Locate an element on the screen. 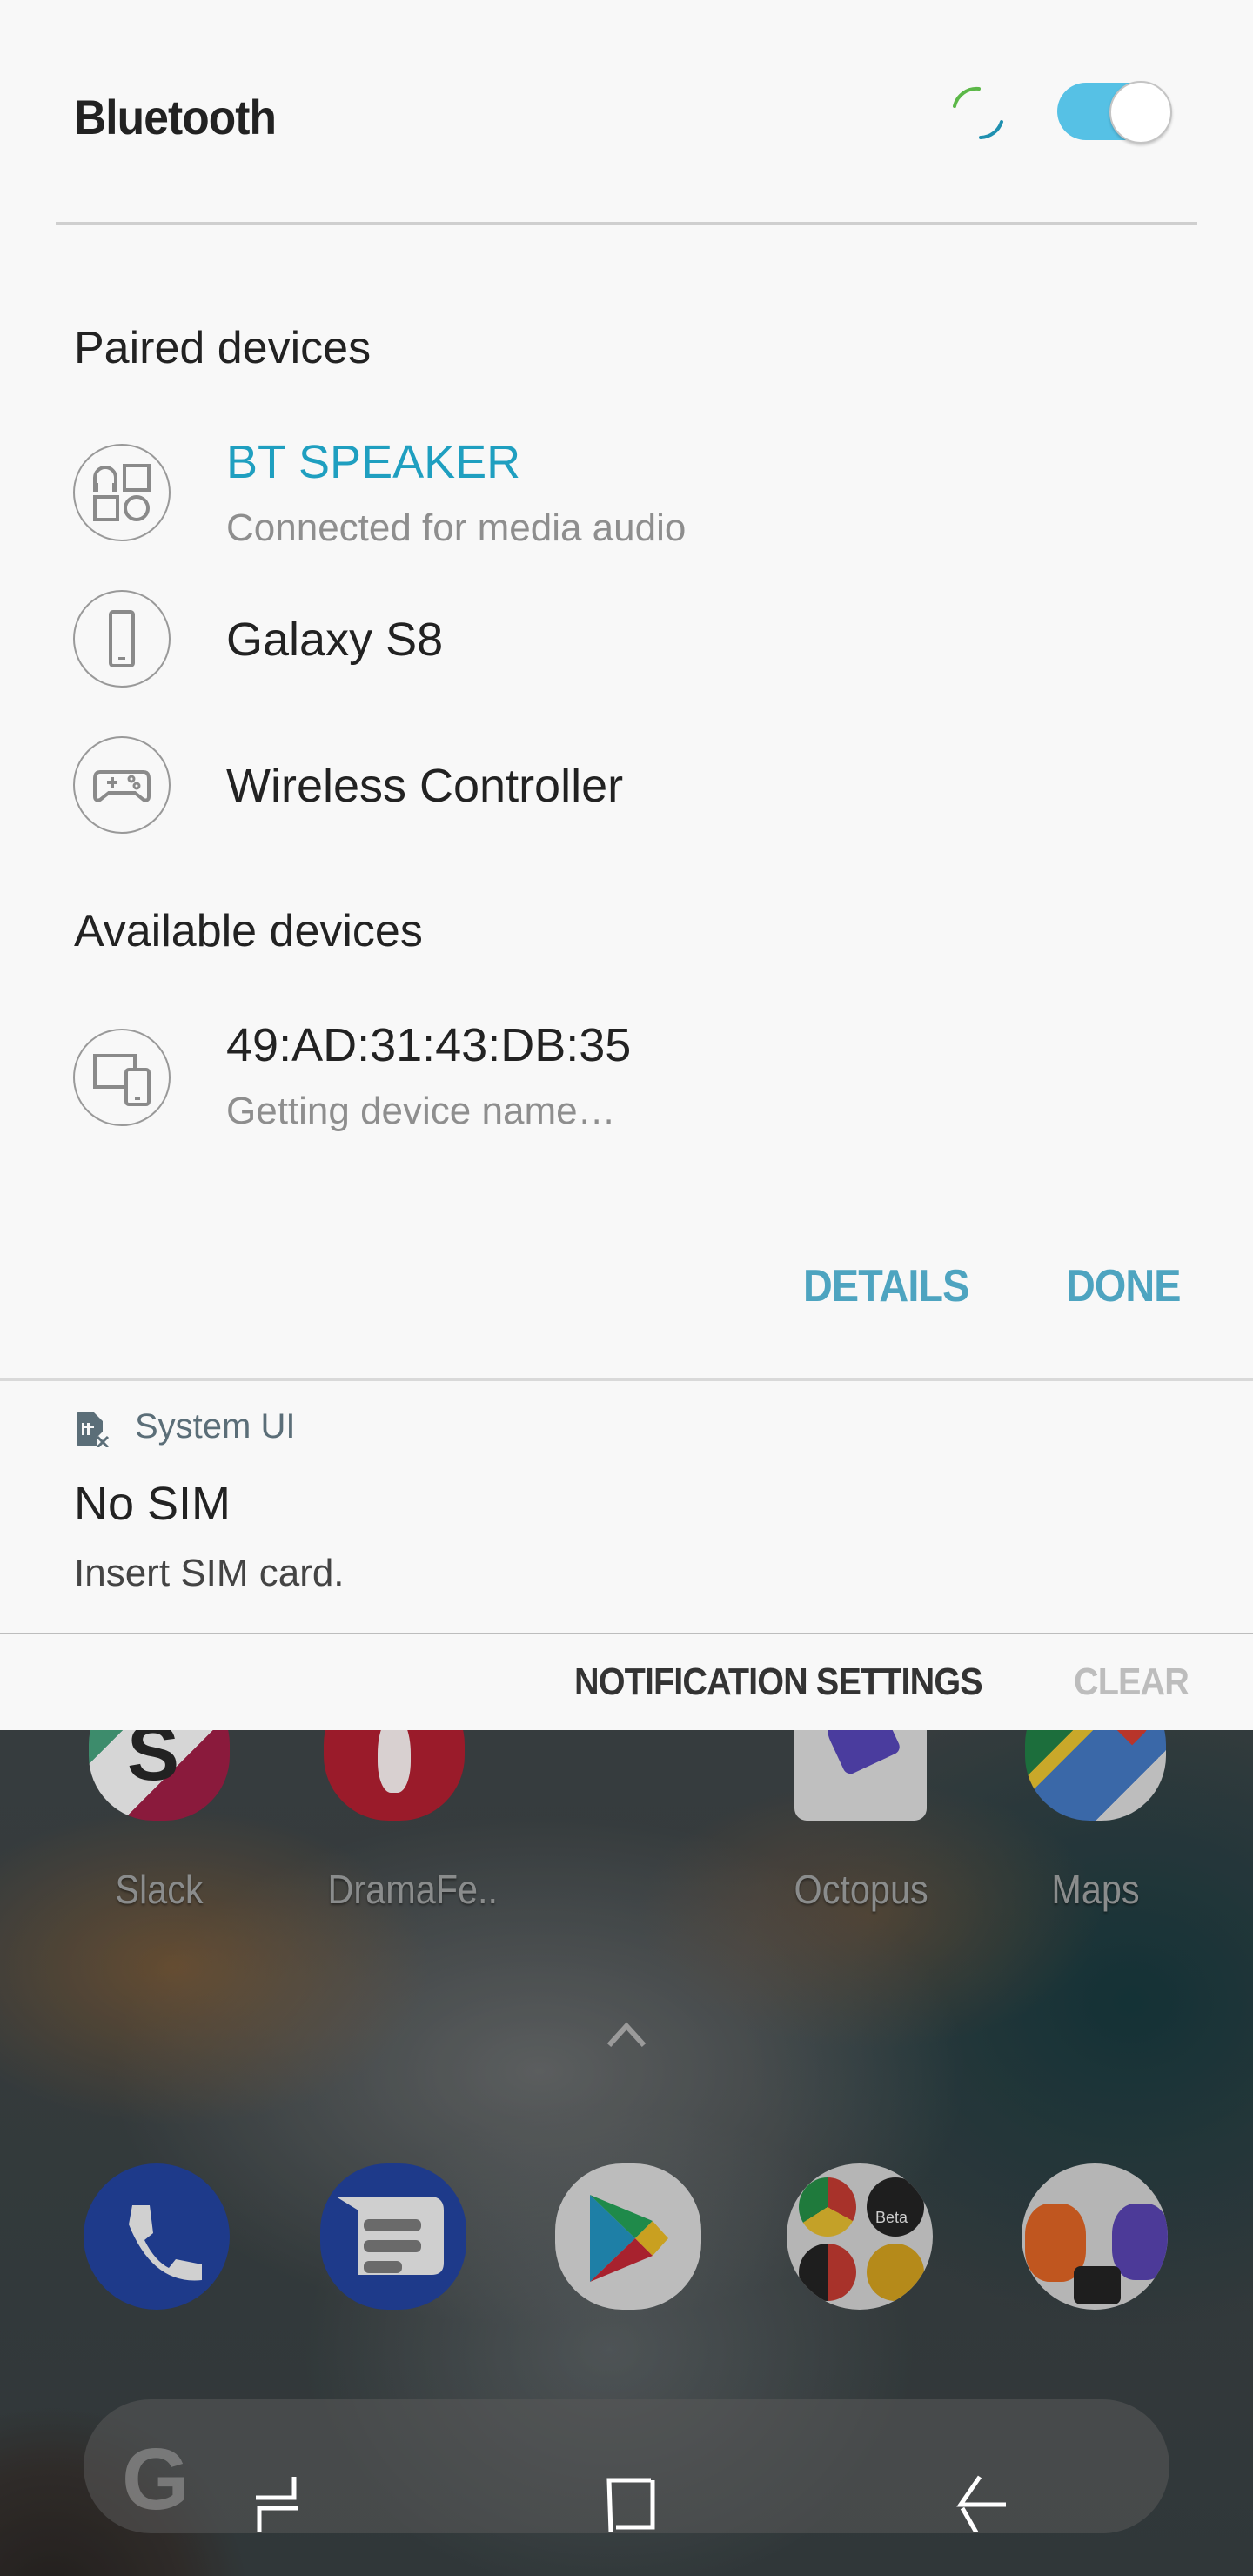 The height and width of the screenshot is (2576, 1253). phone-app is located at coordinates (157, 2236).